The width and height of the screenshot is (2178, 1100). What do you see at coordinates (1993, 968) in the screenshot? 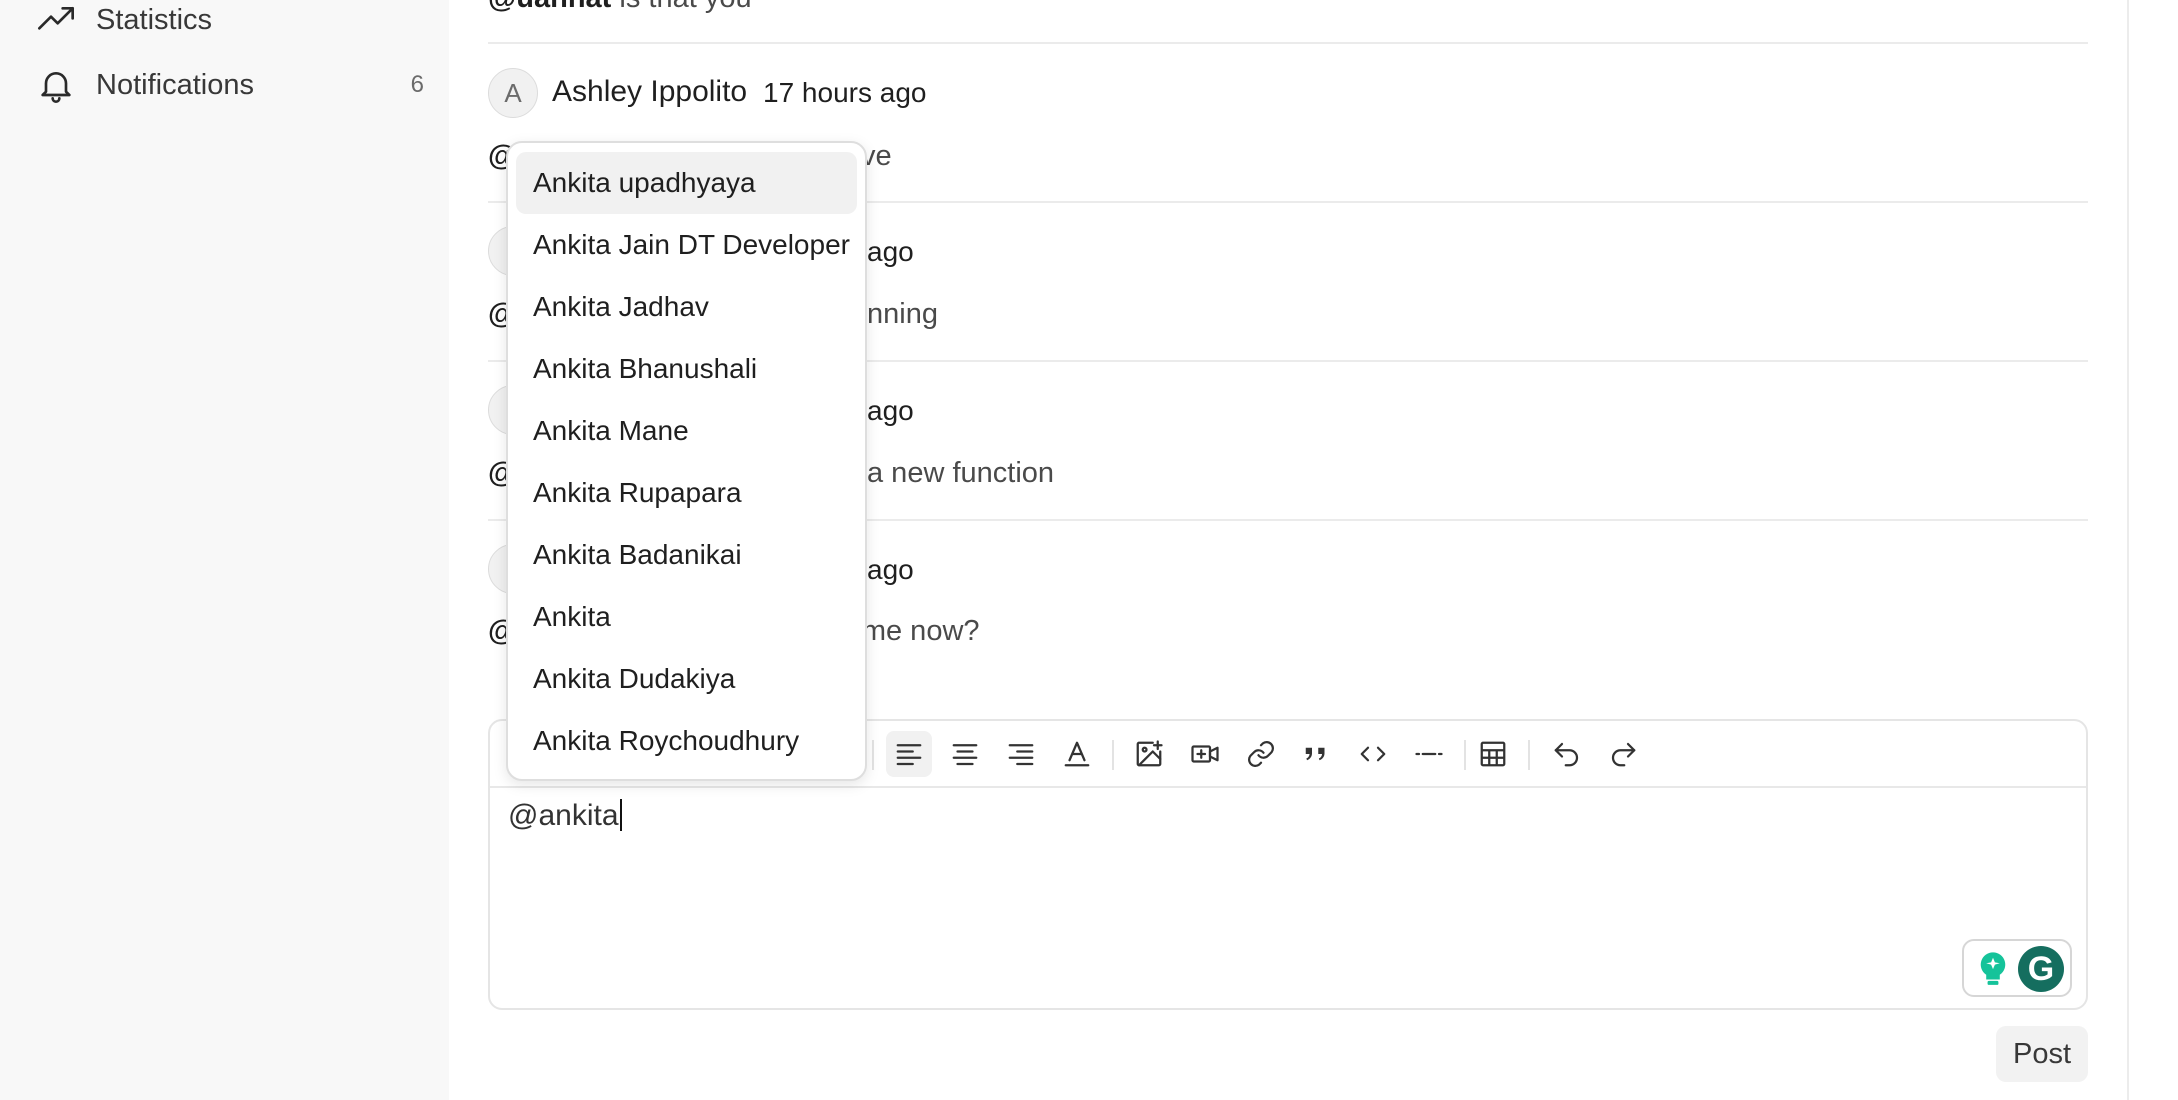
I see `lightbulb-icon` at bounding box center [1993, 968].